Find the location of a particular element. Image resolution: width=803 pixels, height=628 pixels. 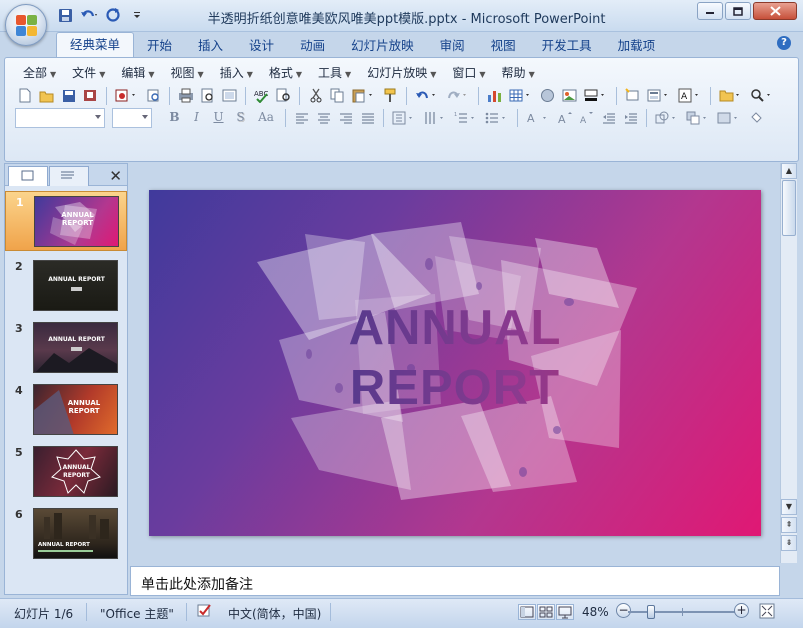

normal-view-icon is located at coordinates (527, 612).